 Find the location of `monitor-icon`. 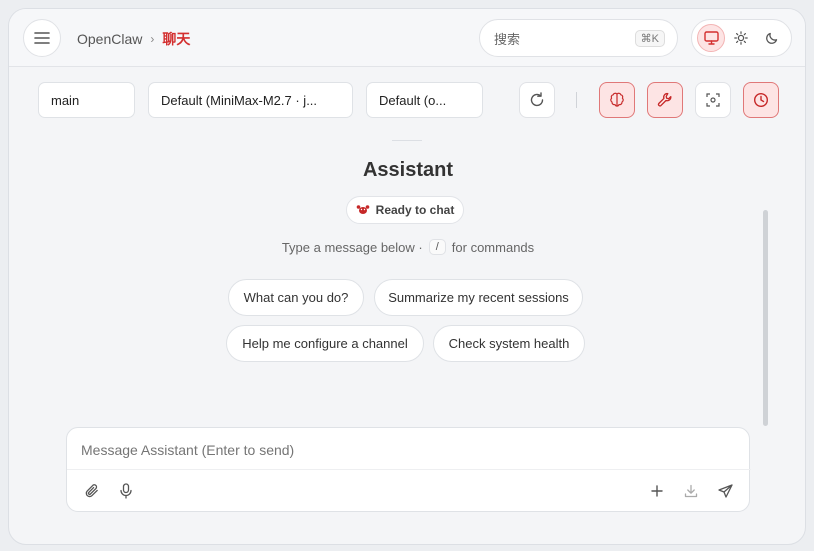

monitor-icon is located at coordinates (711, 38).